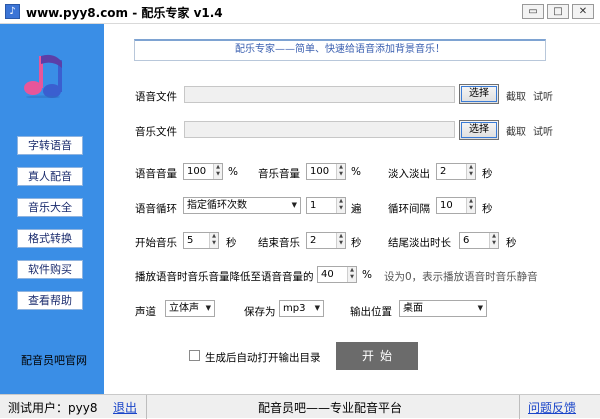 The image size is (600, 419). I want to click on maximize-button: □, so click(558, 11).